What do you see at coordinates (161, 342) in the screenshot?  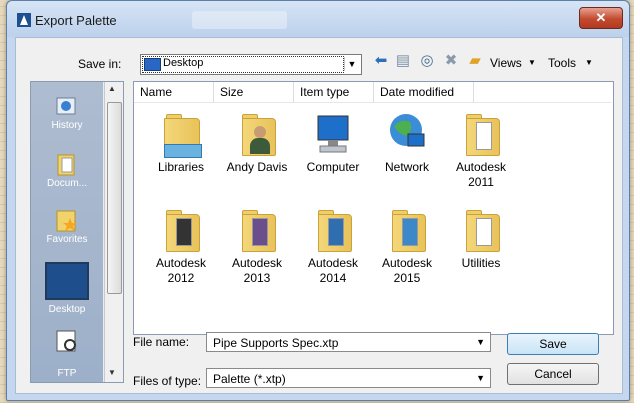 I see `file-name-label: File name:` at bounding box center [161, 342].